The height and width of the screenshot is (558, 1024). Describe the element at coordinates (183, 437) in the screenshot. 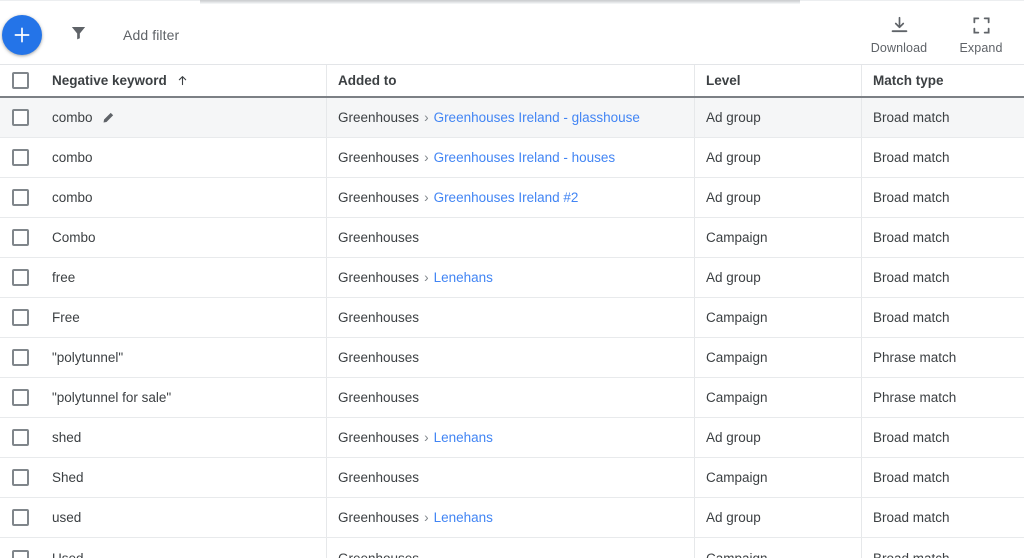

I see `cell-negative-keyword: shed` at that location.